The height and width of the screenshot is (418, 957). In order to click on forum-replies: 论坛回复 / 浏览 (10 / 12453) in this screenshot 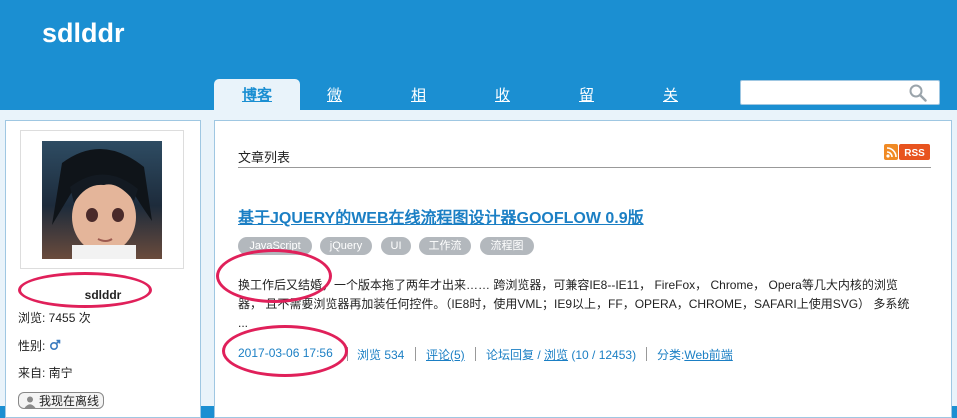, I will do `click(561, 354)`.